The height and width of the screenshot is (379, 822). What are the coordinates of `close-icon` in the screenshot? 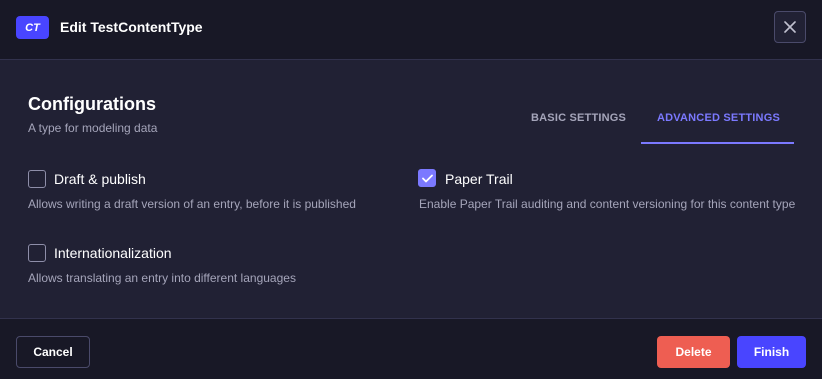 It's located at (790, 27).